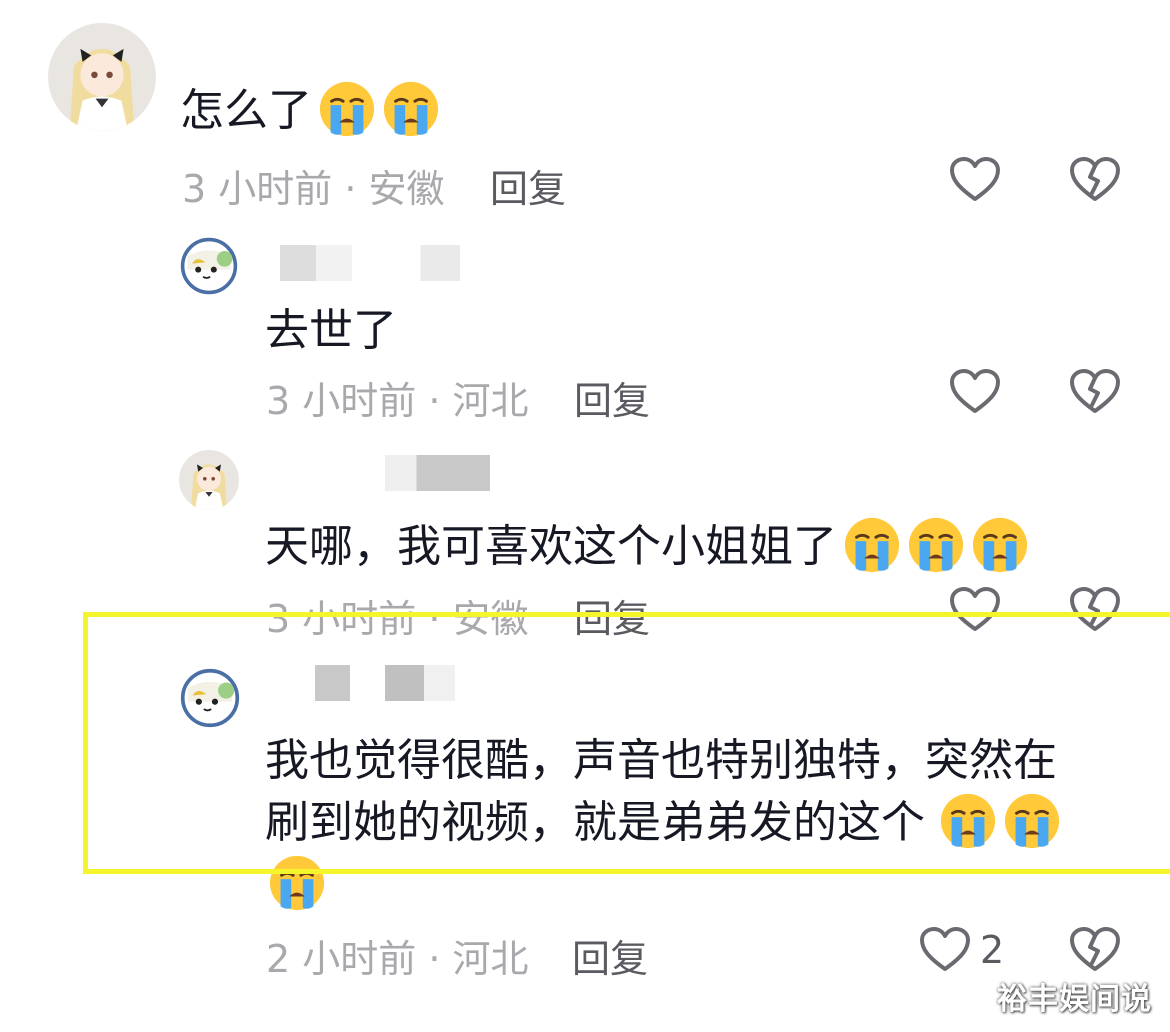 The height and width of the screenshot is (1032, 1170). Describe the element at coordinates (992, 950) in the screenshot. I see `like-count: 2` at that location.